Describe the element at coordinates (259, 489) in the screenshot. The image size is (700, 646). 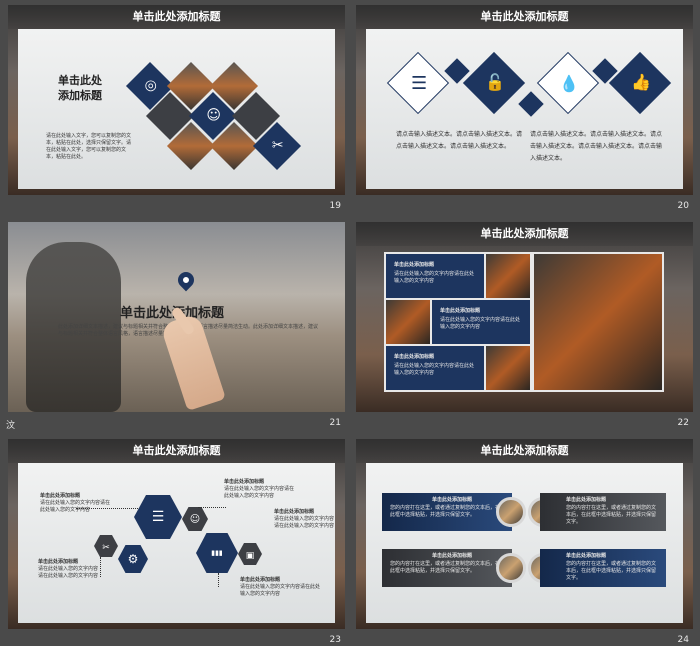
I see `label-2: 单击此处添加标题 请在此处输入您的文字内容请在此处输入您的文字内容` at that location.